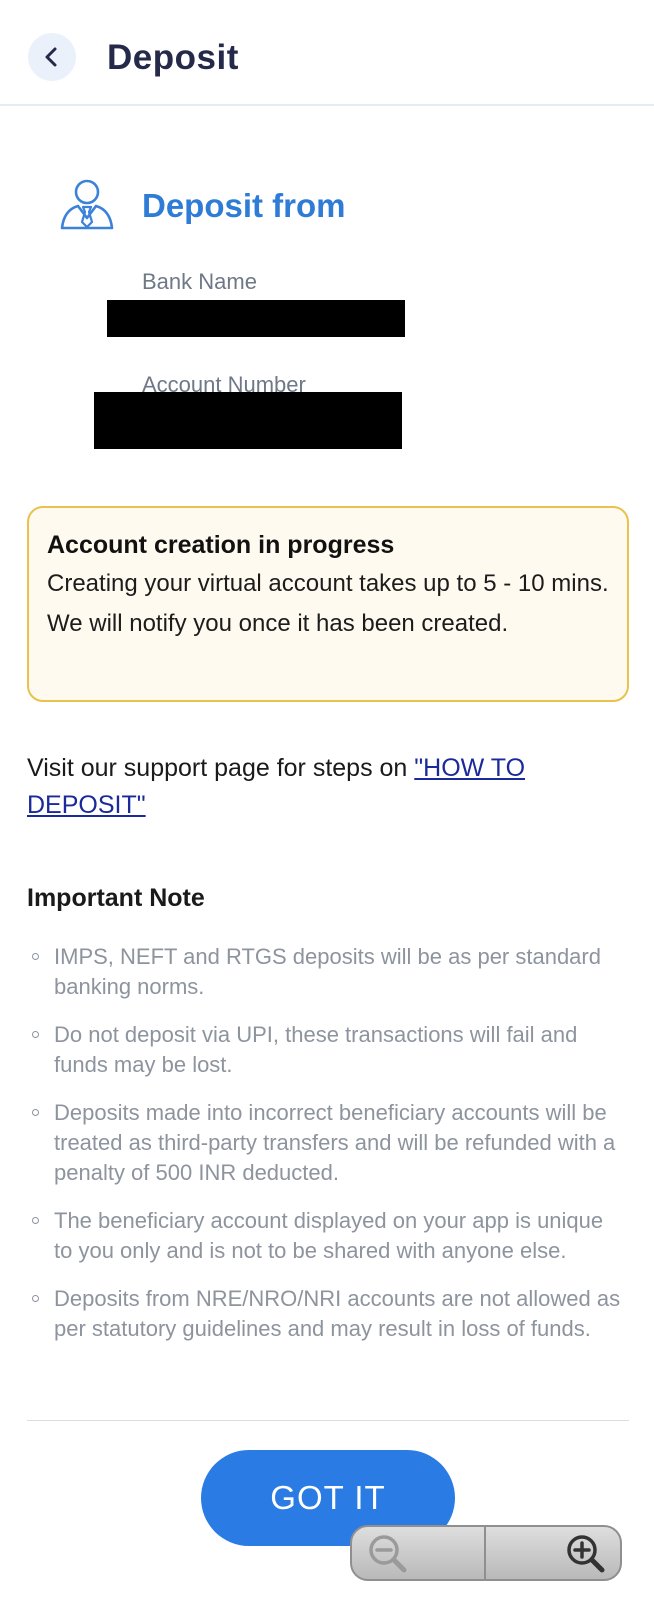  Describe the element at coordinates (388, 1554) in the screenshot. I see `zoom-out-icon` at that location.